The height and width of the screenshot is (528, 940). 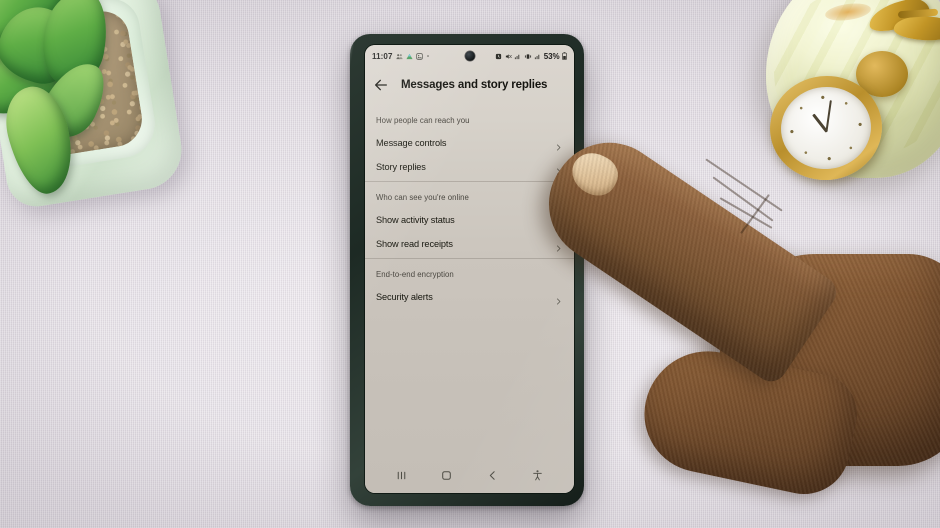 I want to click on page-title: Messages and story replies, so click(x=474, y=85).